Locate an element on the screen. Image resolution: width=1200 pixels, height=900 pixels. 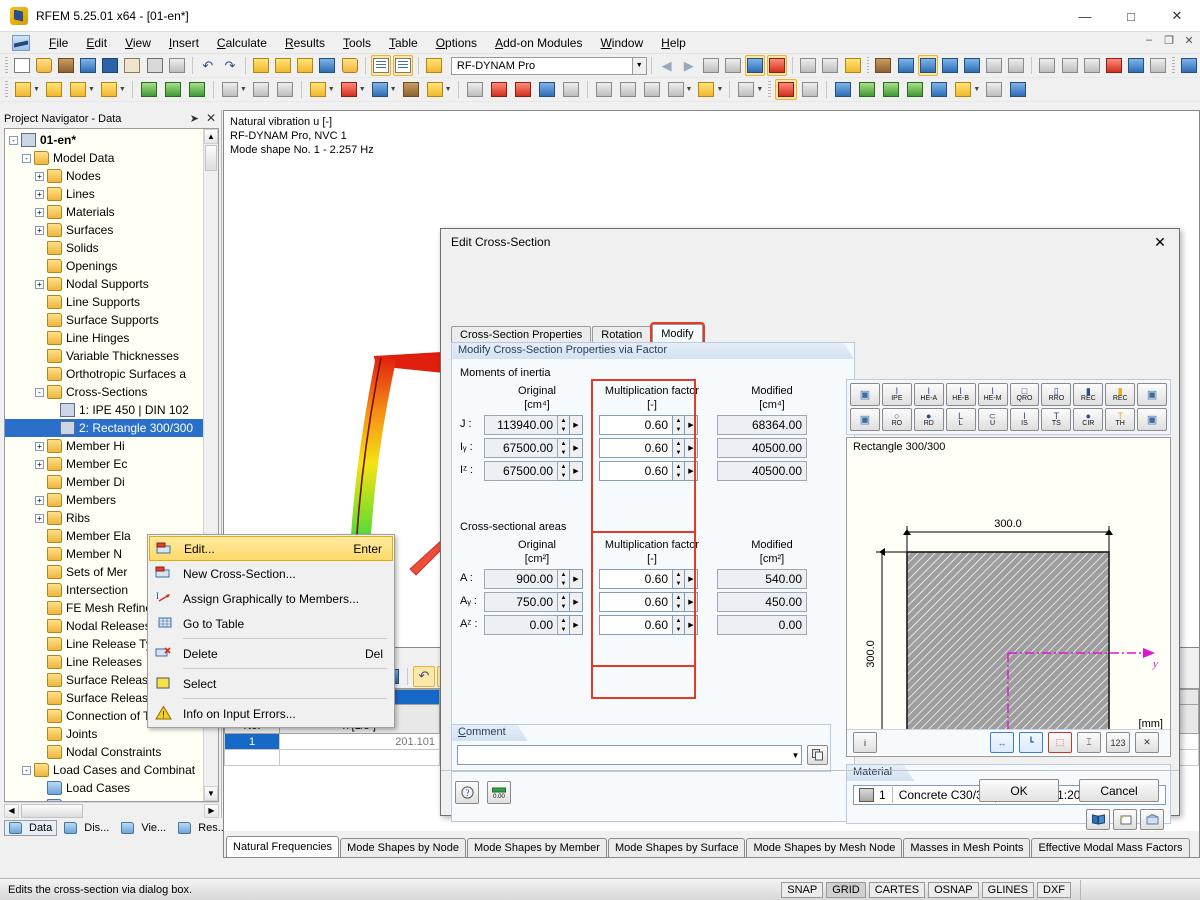
hscroll-left-icon: ◀ is located at coordinates (11, 810).